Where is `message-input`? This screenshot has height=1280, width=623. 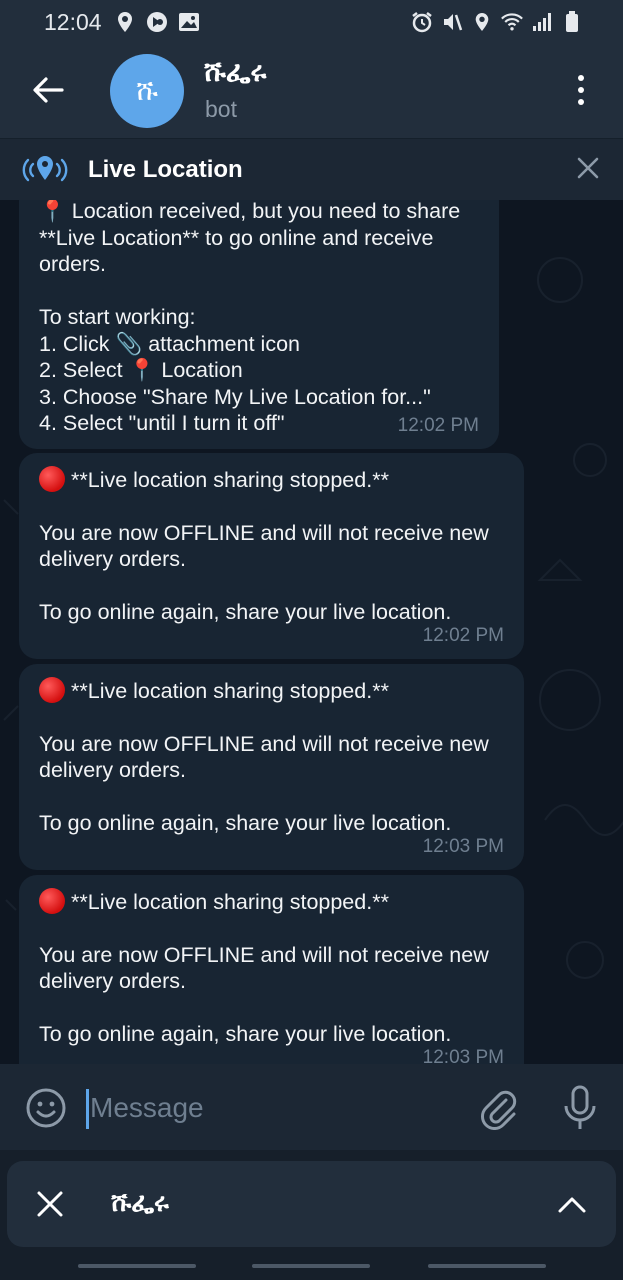
message-input is located at coordinates (270, 1108).